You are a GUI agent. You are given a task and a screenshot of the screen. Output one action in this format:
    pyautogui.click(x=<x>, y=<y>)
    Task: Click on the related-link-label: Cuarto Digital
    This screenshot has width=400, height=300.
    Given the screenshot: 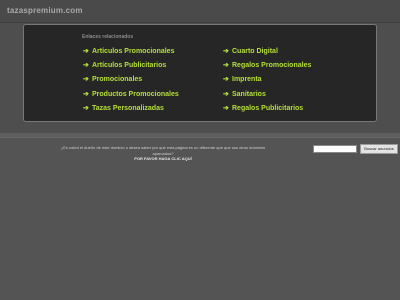 What is the action you would take?
    pyautogui.click(x=255, y=51)
    